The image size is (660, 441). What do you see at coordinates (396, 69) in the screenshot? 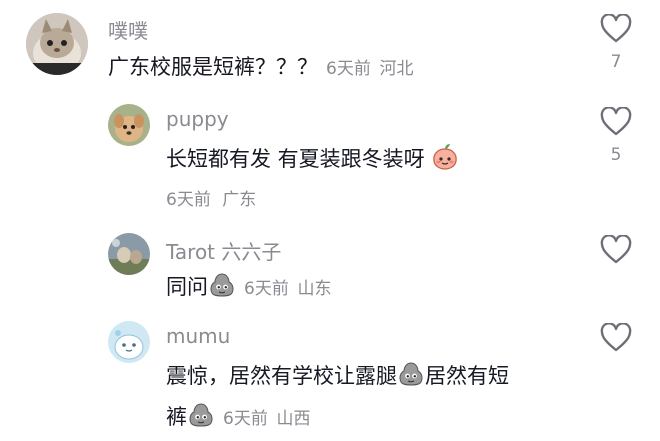
I see `comment-location: 河北` at bounding box center [396, 69].